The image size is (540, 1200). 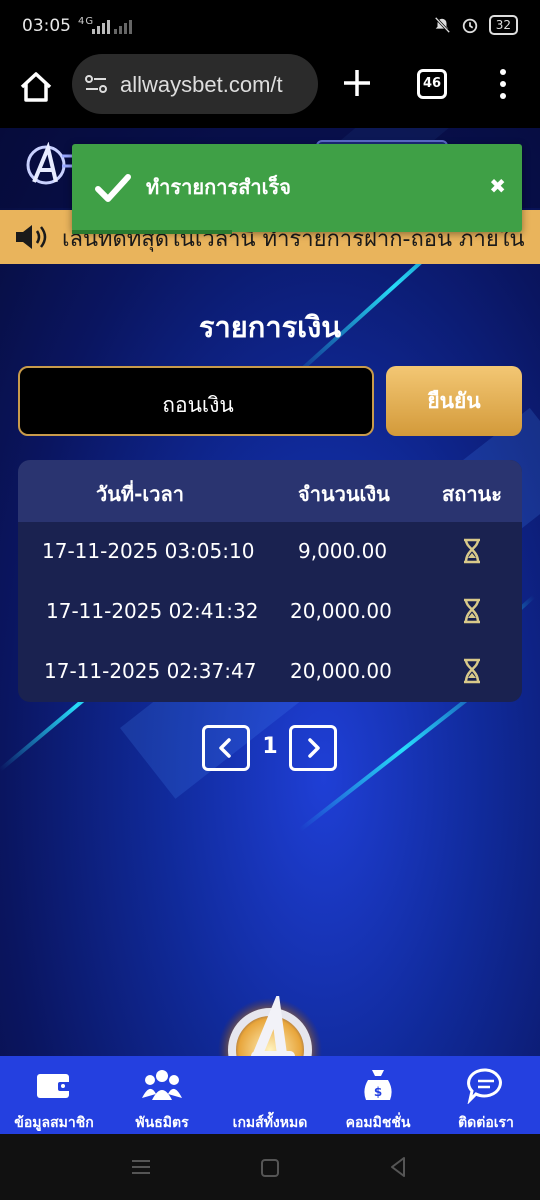 I want to click on mute-icon, so click(x=442, y=25).